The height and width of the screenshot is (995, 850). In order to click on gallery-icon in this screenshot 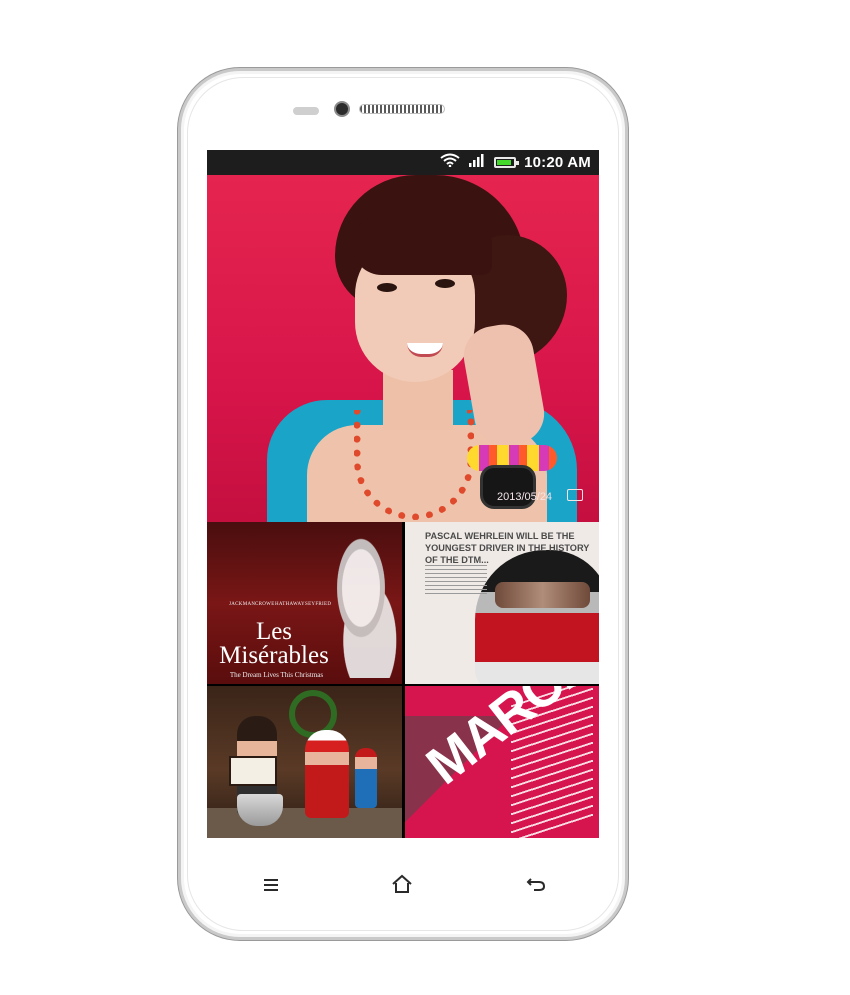, I will do `click(575, 495)`.